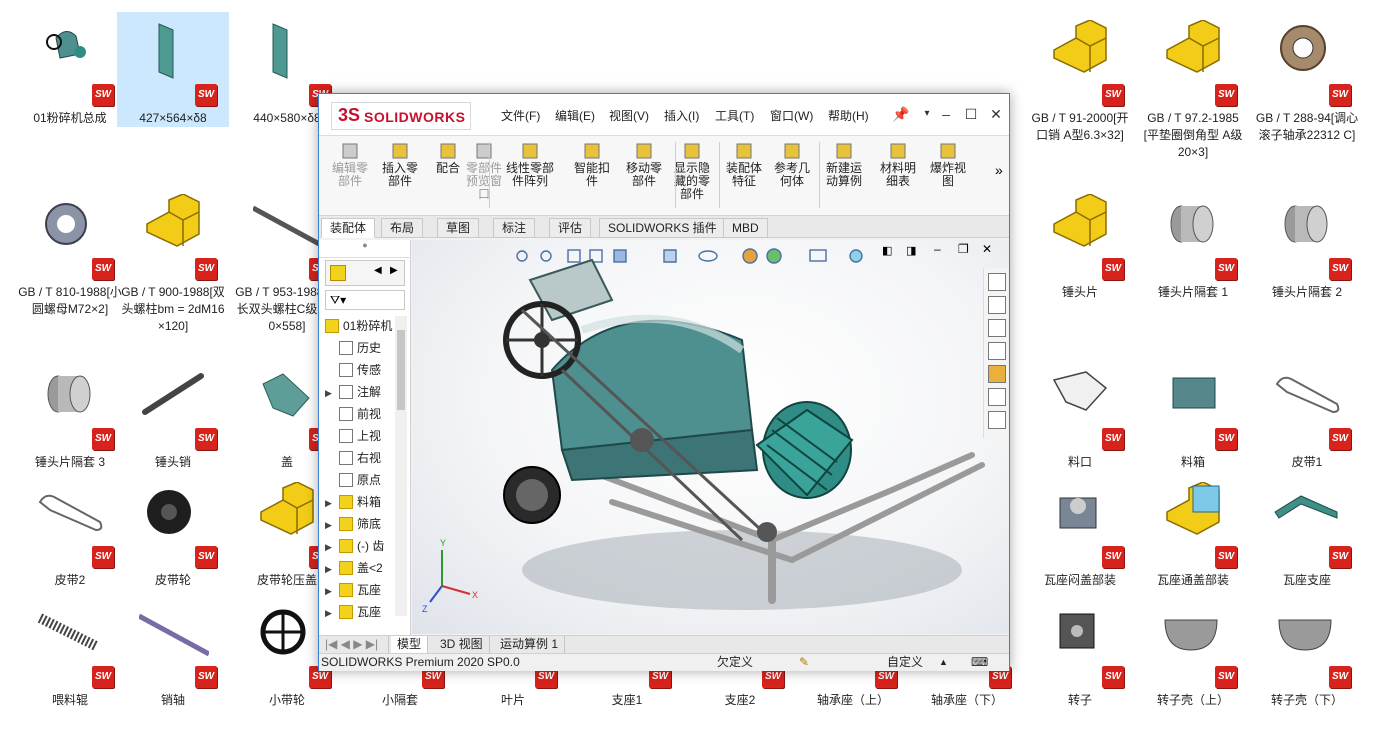  What do you see at coordinates (458, 228) in the screenshot?
I see `tab-2: 草图` at bounding box center [458, 228].